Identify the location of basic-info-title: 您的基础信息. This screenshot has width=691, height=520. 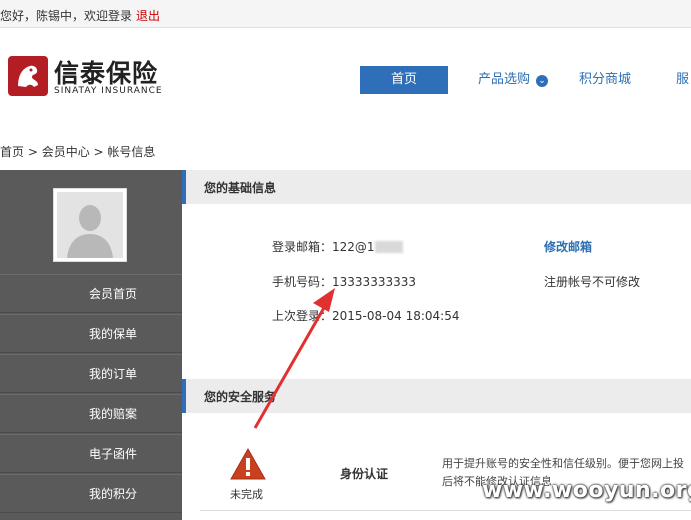
(240, 188).